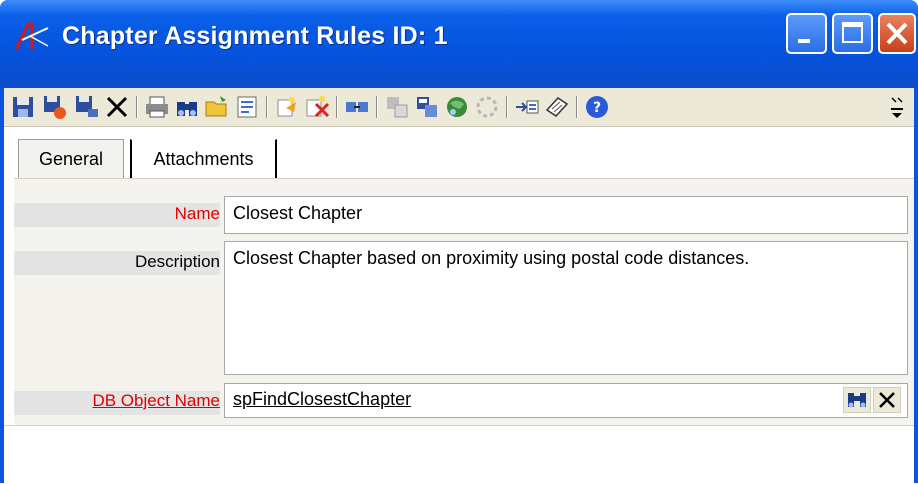  I want to click on form-footer, so click(459, 454).